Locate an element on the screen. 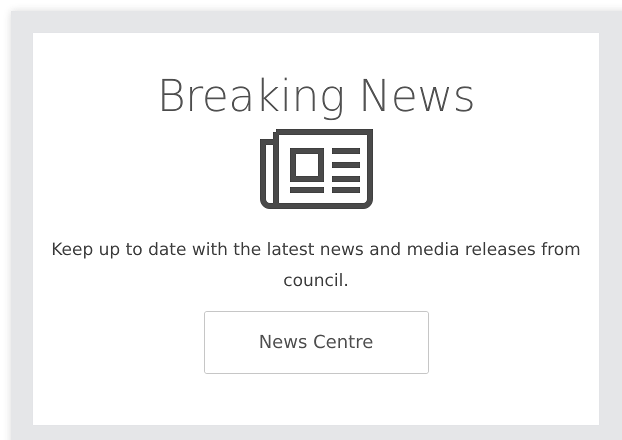  card-description: Keep up to date with the latest news and media releases from council. is located at coordinates (316, 266).